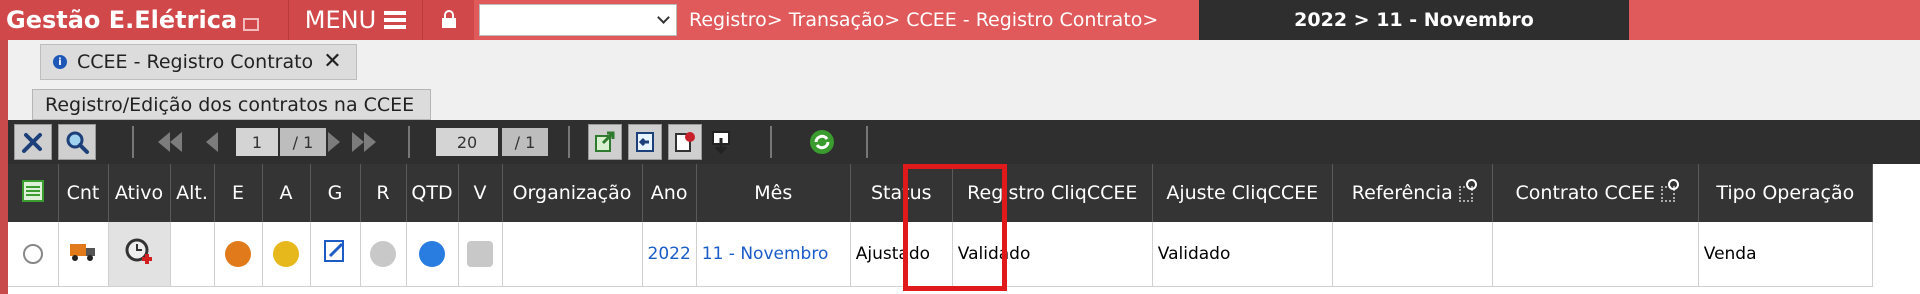 The width and height of the screenshot is (1920, 294). I want to click on edit-orange-icon, so click(238, 253).